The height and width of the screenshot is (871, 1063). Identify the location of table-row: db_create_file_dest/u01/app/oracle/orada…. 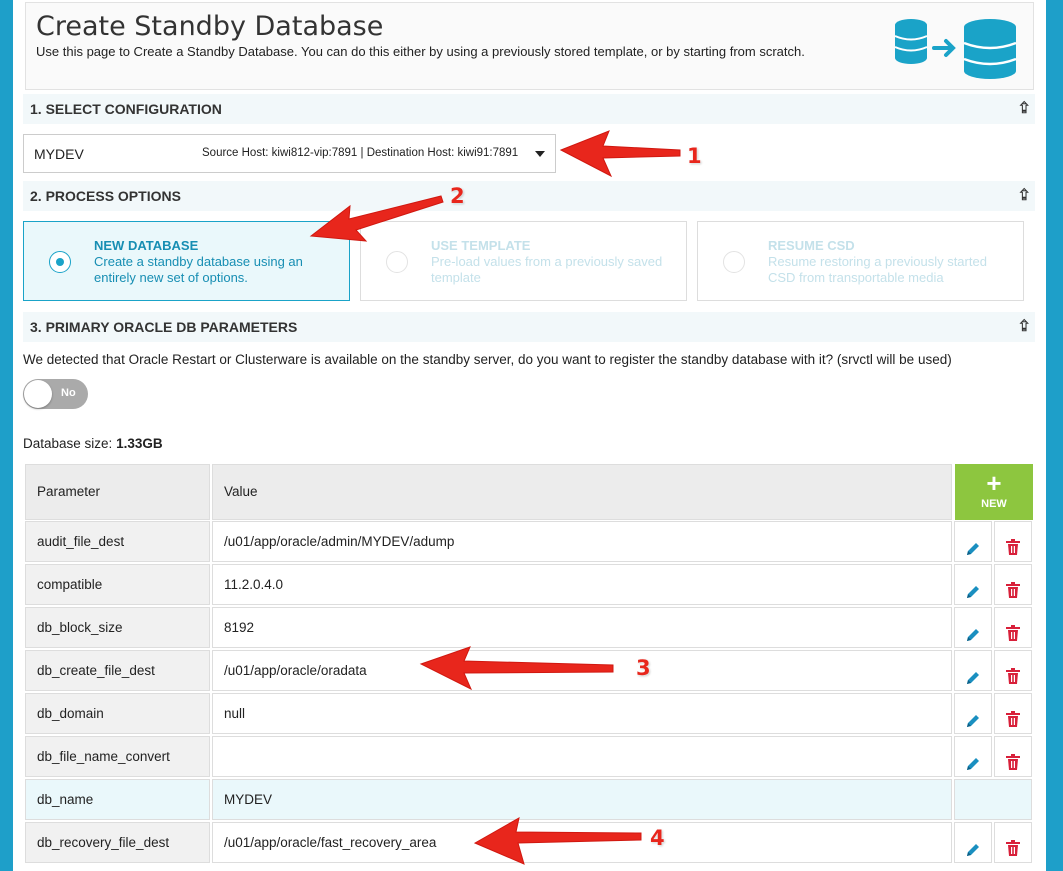
(529, 670).